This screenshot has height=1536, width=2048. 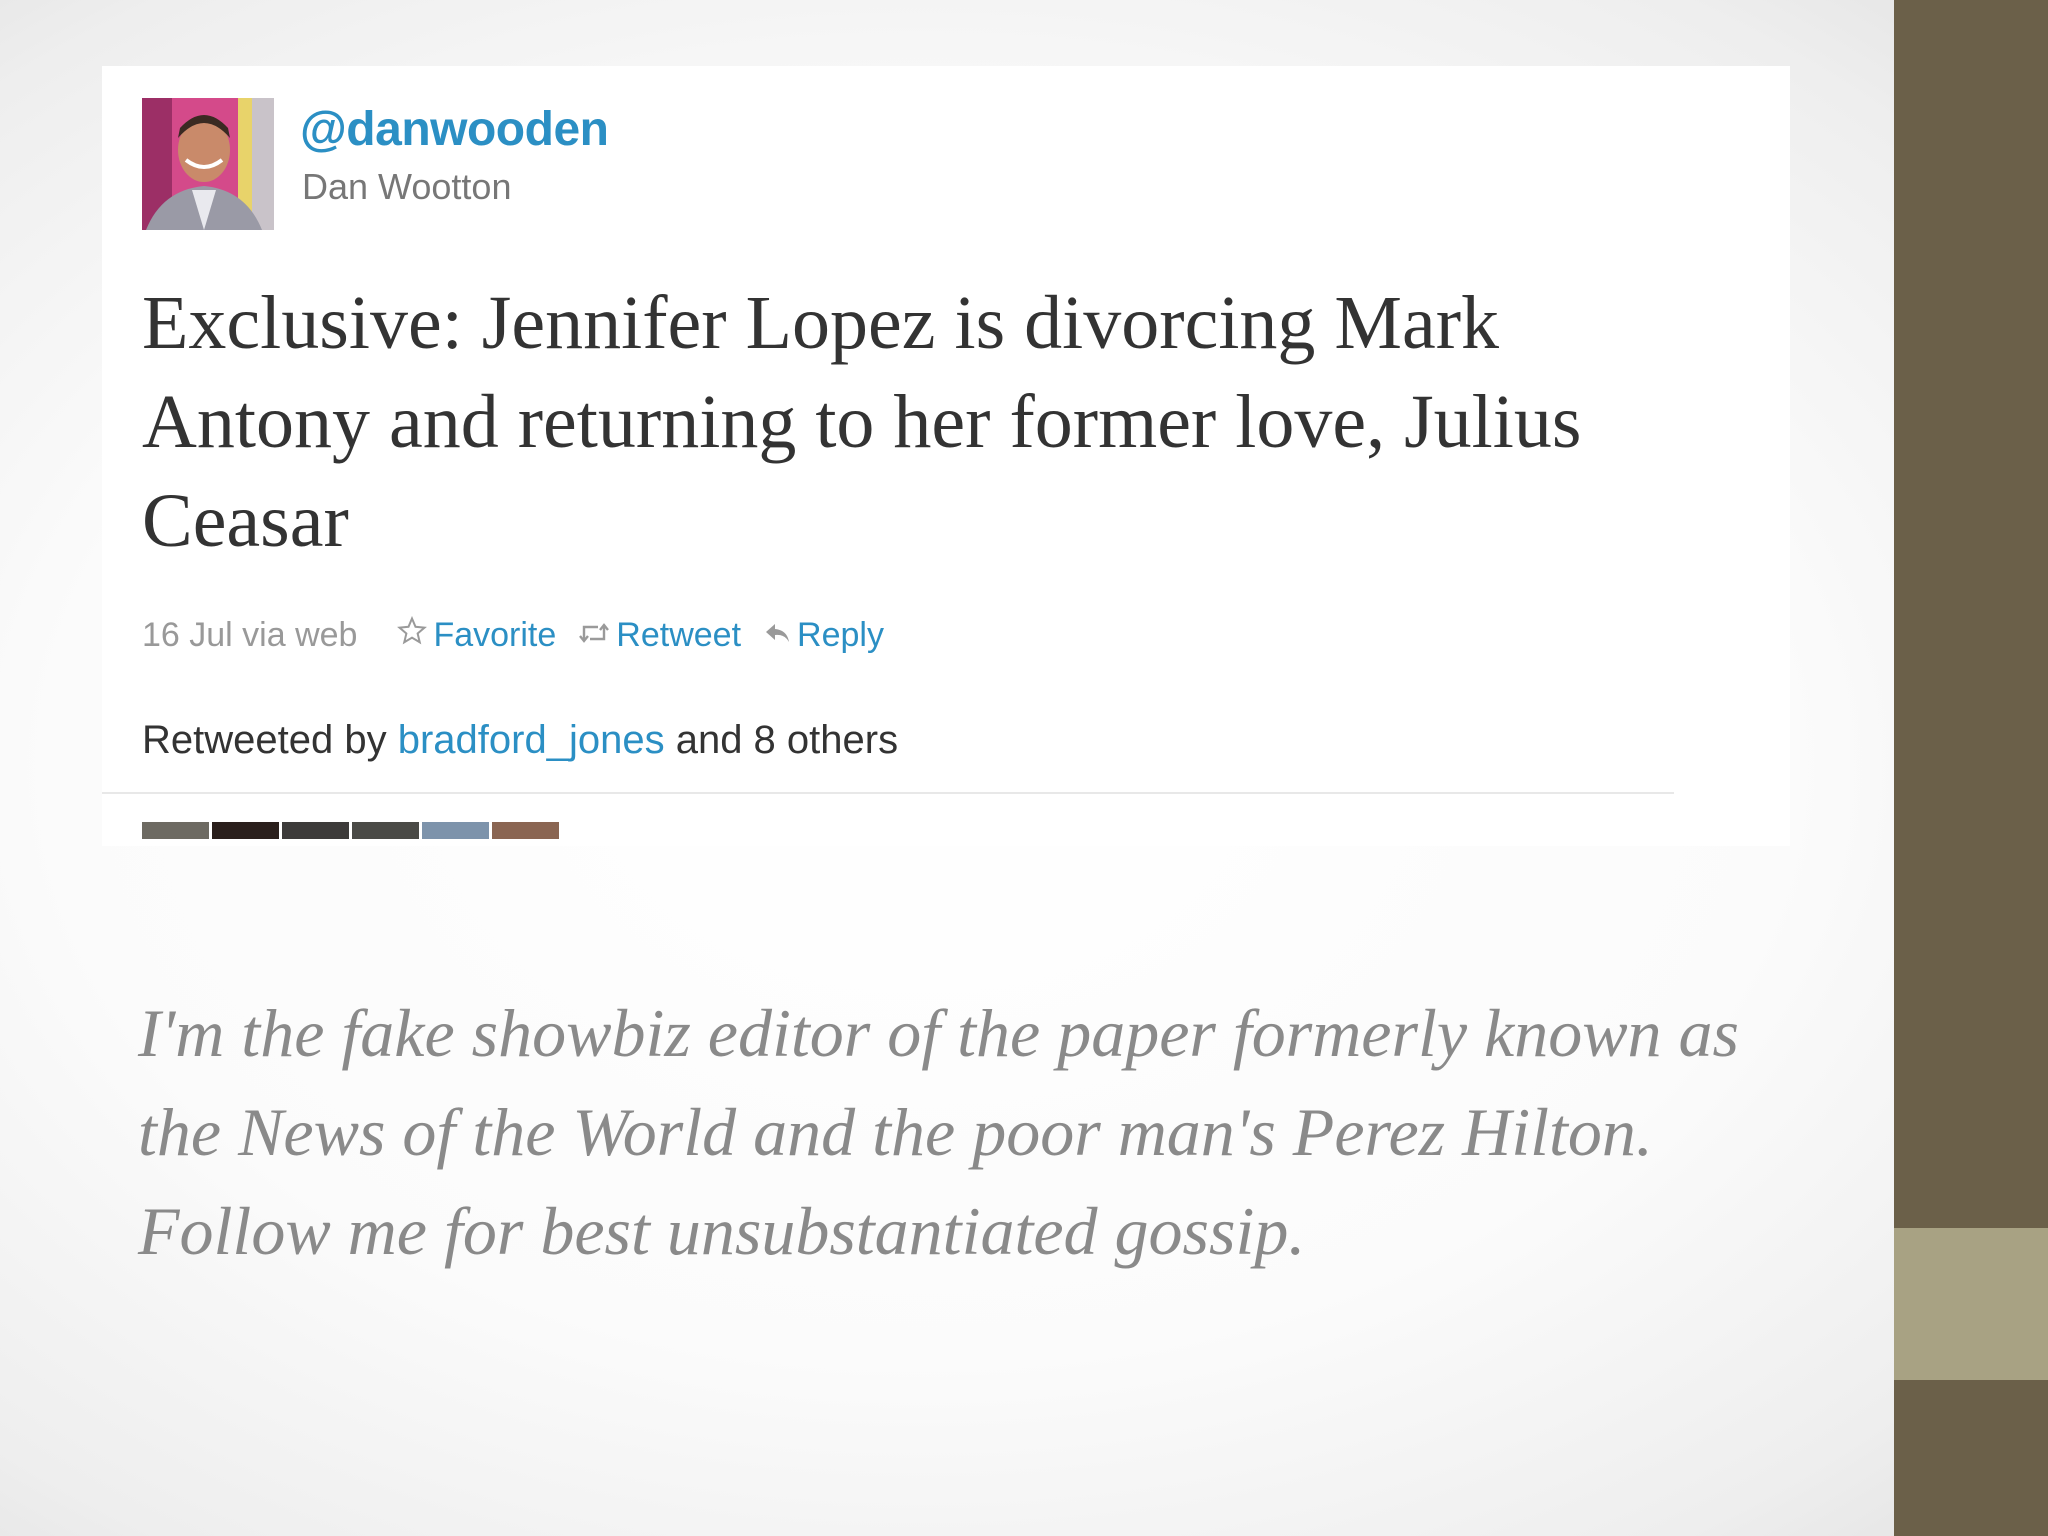 I want to click on user-handle-link: @danwooden, so click(x=454, y=129).